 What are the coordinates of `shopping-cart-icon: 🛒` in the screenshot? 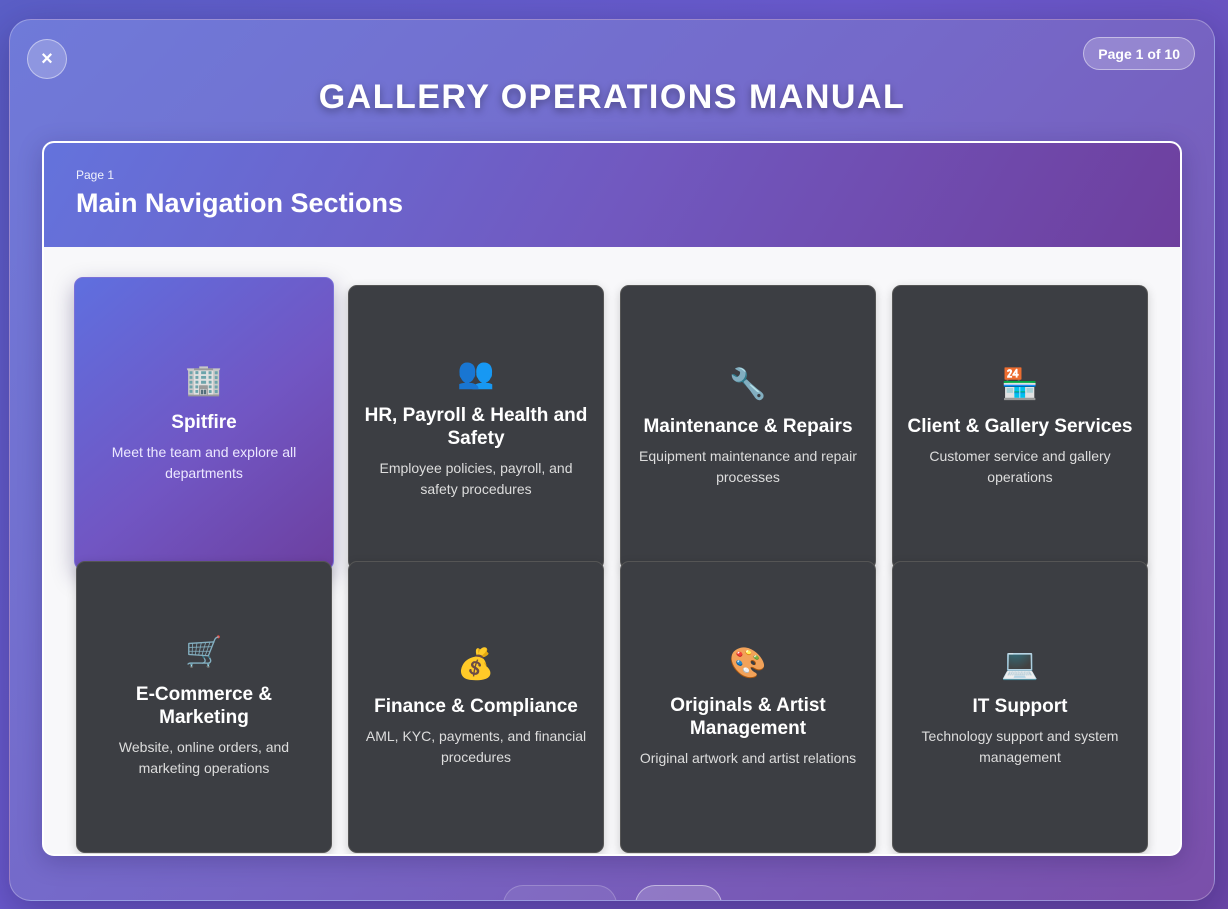 It's located at (204, 652).